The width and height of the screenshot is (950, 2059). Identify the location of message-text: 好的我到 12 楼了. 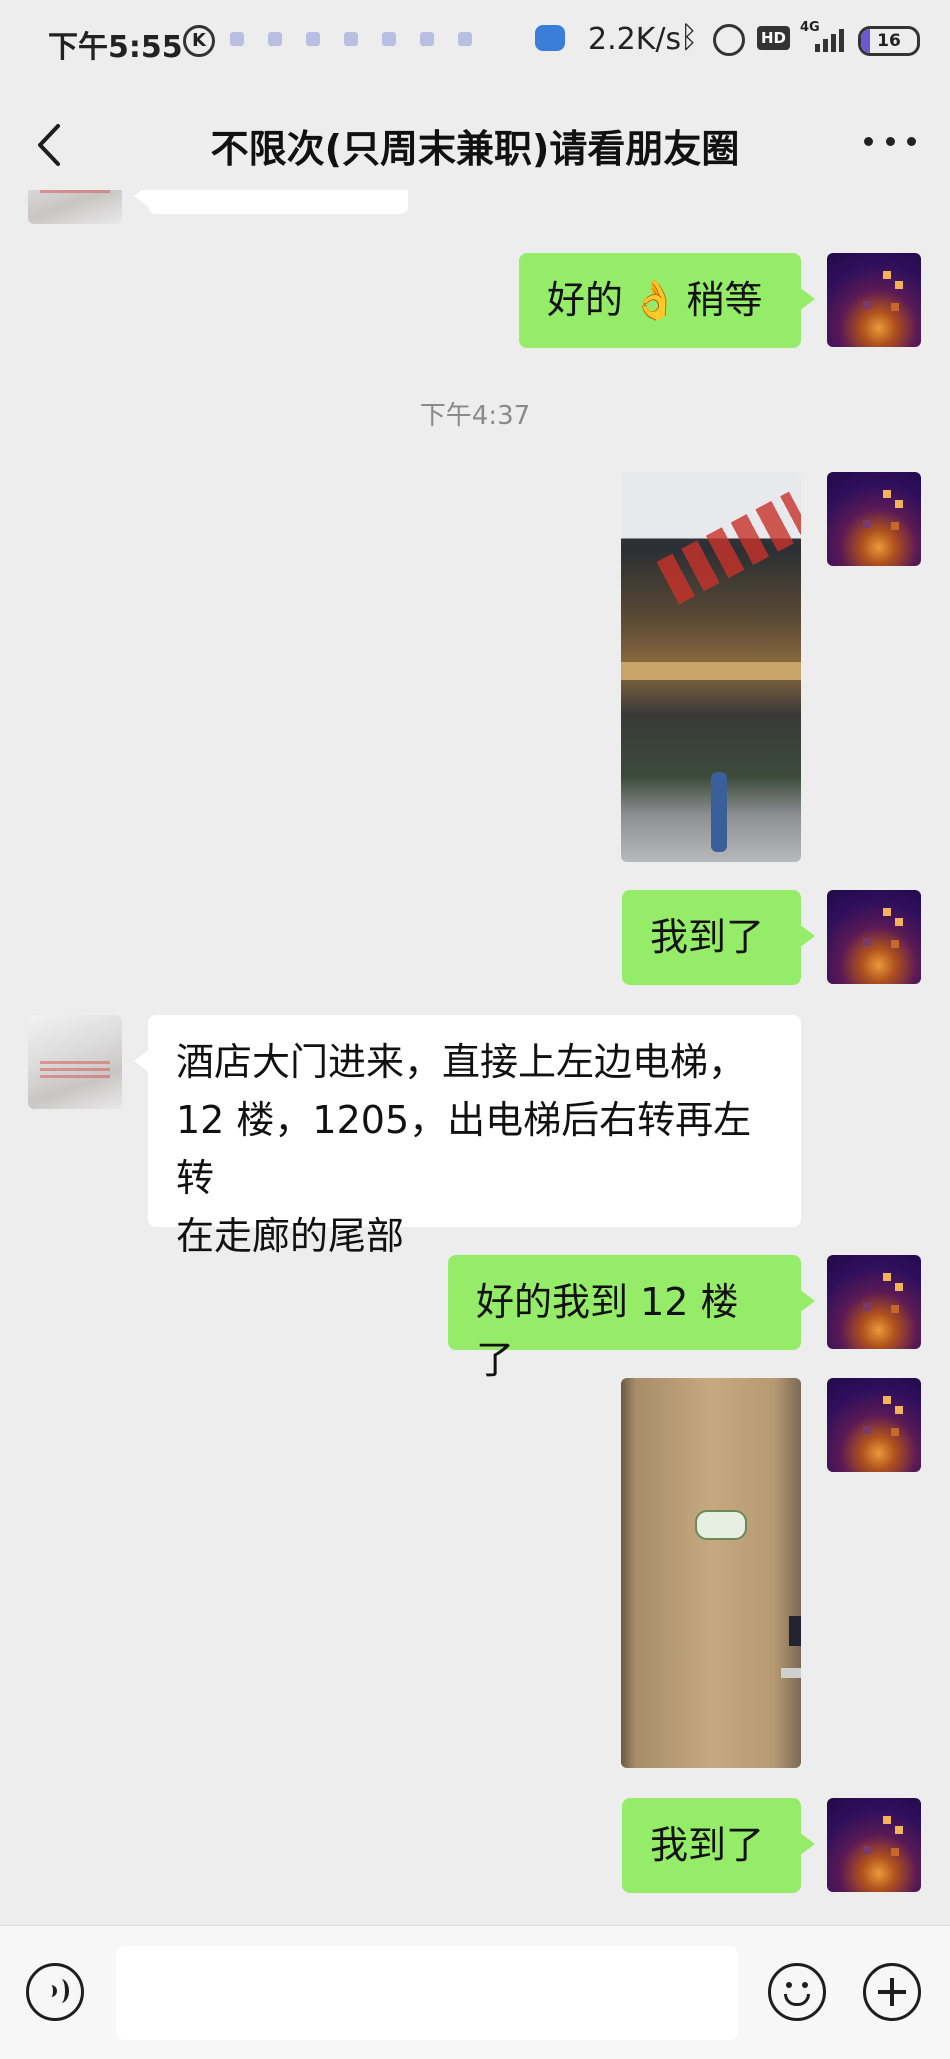
(607, 1331).